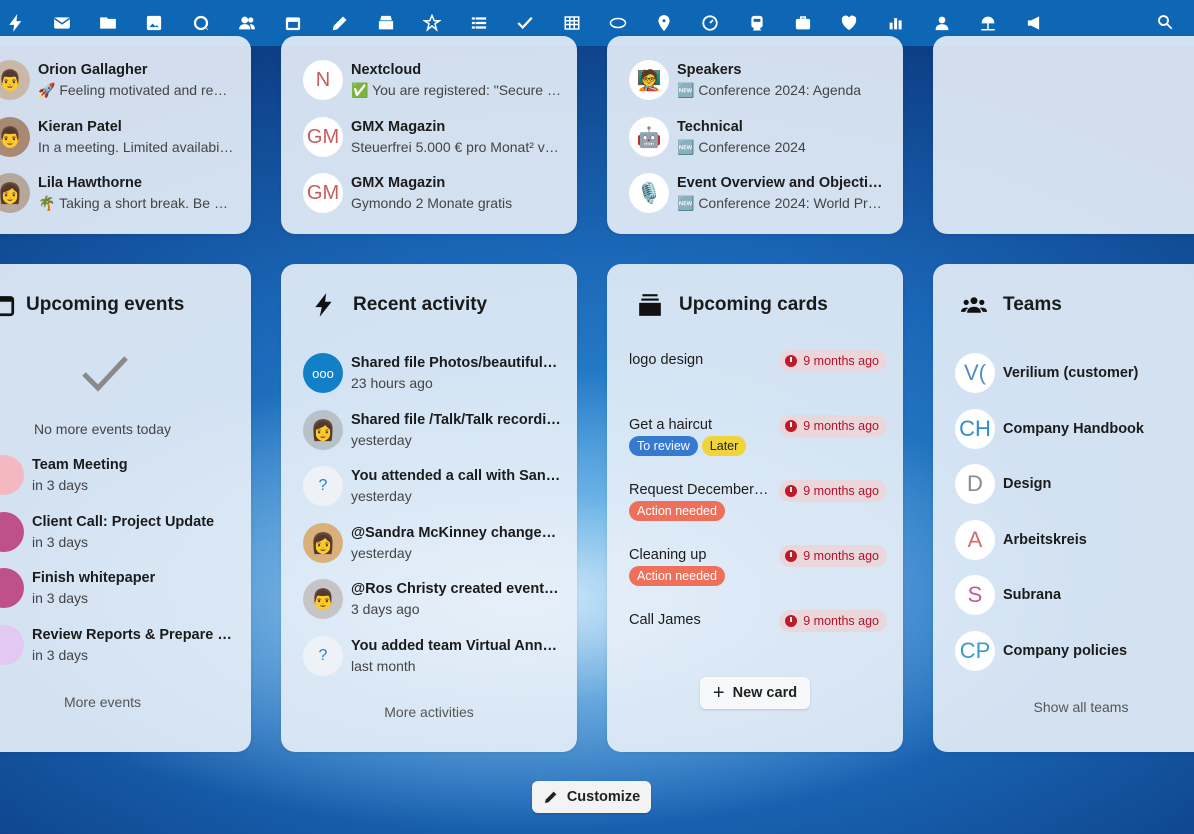  I want to click on ocs-icon, so click(618, 23).